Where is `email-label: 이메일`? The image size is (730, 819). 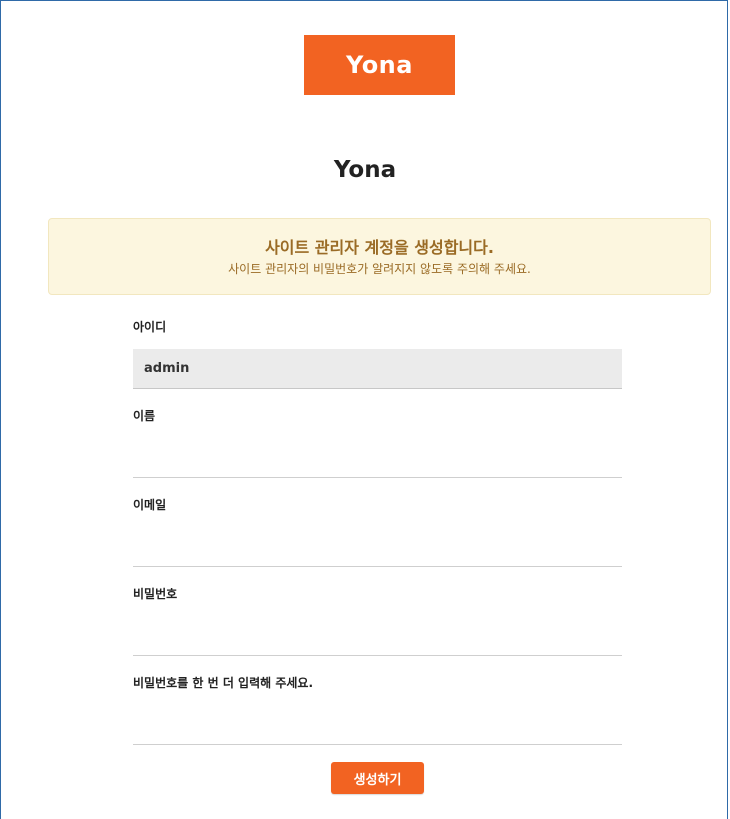 email-label: 이메일 is located at coordinates (150, 505).